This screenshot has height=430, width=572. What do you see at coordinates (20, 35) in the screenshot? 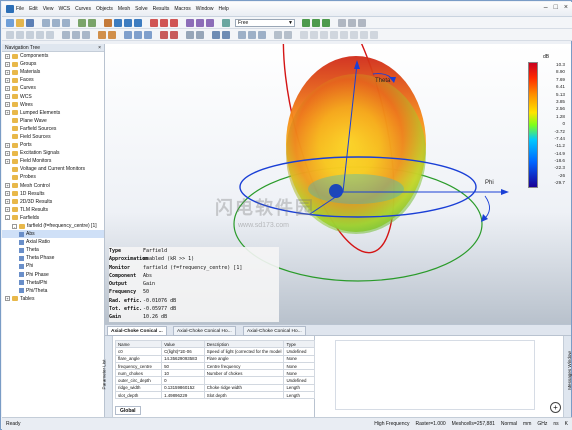
I see `shape-sphere-icon` at bounding box center [20, 35].